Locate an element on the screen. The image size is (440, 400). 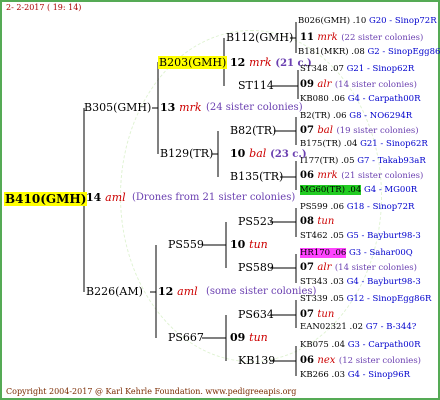
sire-gen-number: 13 is located at coordinates (168, 107).